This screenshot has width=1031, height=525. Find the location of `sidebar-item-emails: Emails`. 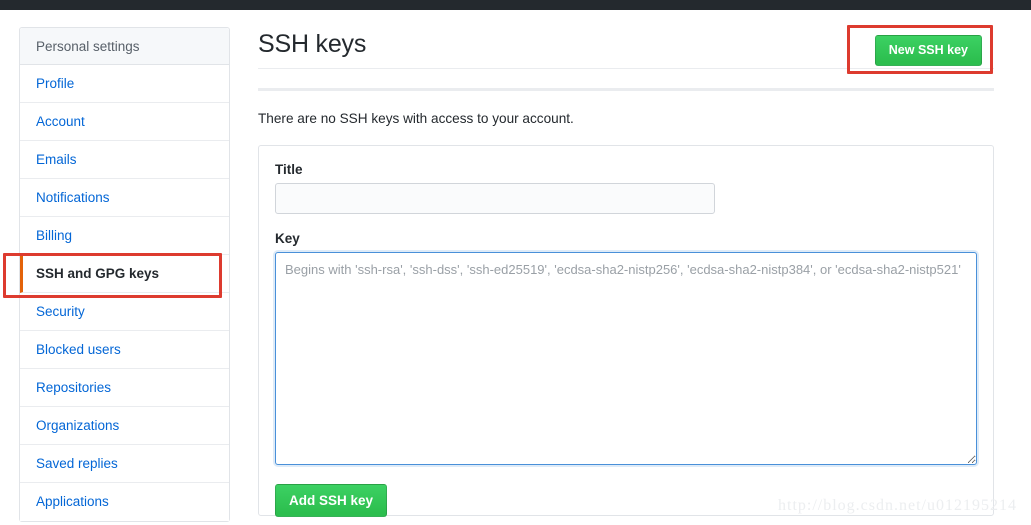

sidebar-item-emails: Emails is located at coordinates (124, 160).